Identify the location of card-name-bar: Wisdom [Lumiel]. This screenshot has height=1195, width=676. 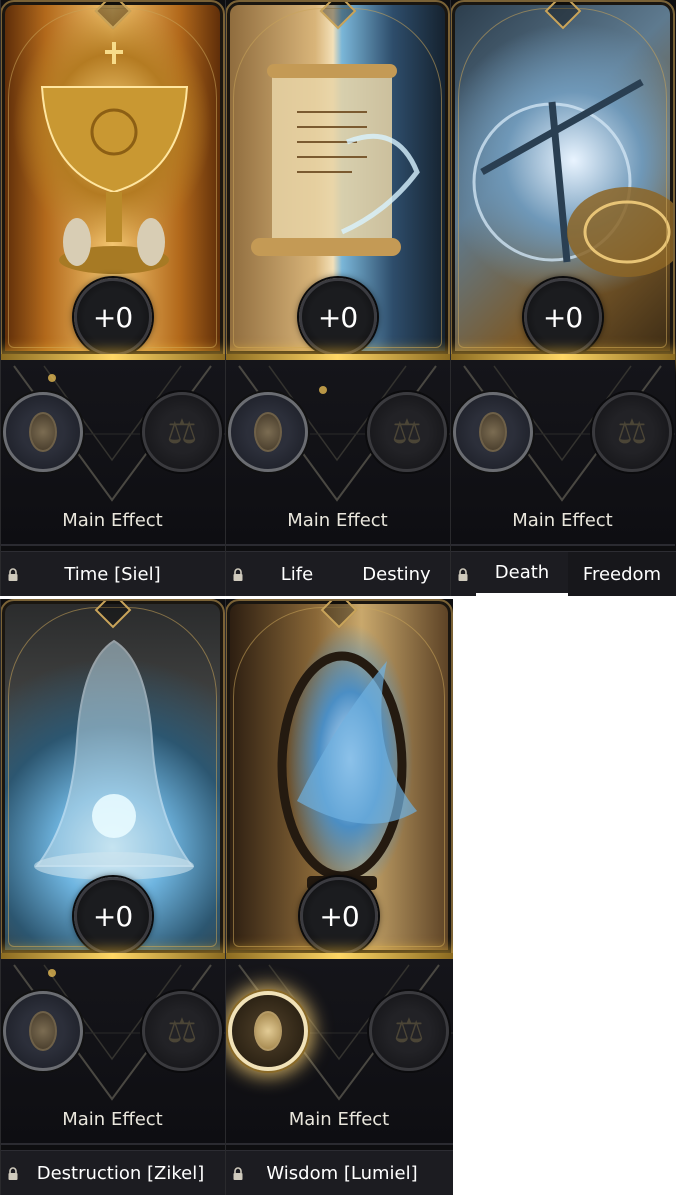
(339, 1172).